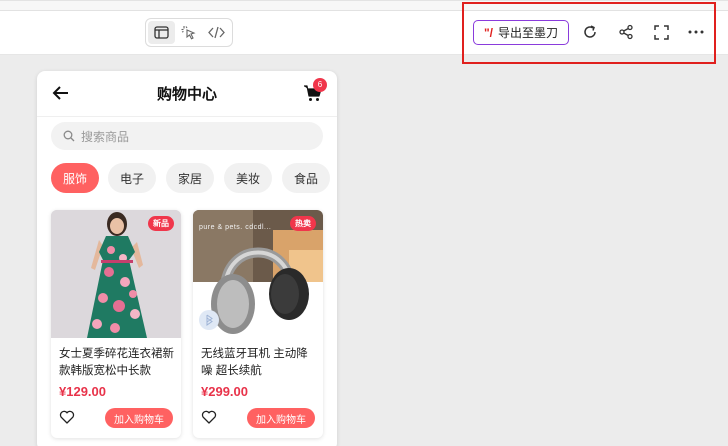 Image resolution: width=728 pixels, height=446 pixels. What do you see at coordinates (303, 223) in the screenshot?
I see `hot-badge: 热卖` at bounding box center [303, 223].